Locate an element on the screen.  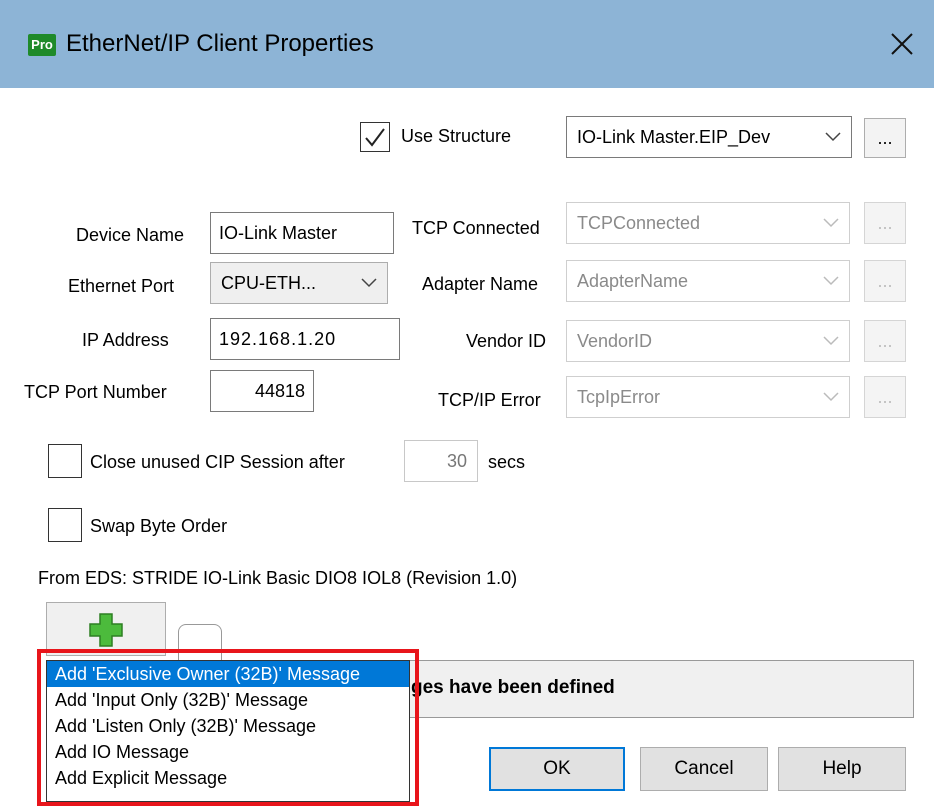
adapter-name-value: AdapterName is located at coordinates (633, 281).